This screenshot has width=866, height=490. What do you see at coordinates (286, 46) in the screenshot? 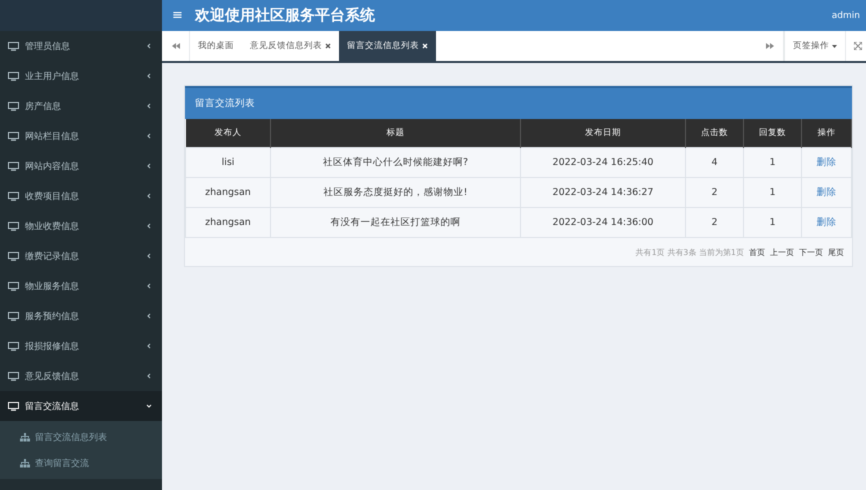
I see `tab-label: 意见反馈信息列表` at bounding box center [286, 46].